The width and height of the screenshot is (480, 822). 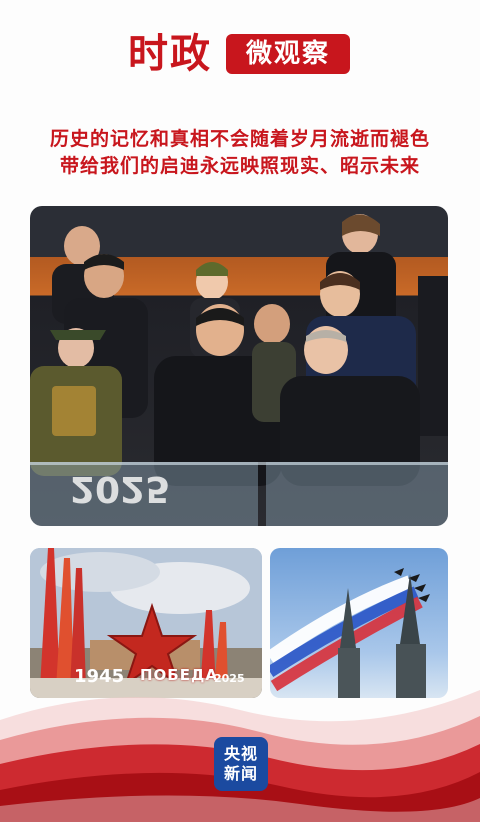 What do you see at coordinates (120, 488) in the screenshot?
I see `sign-2025: 2025` at bounding box center [120, 488].